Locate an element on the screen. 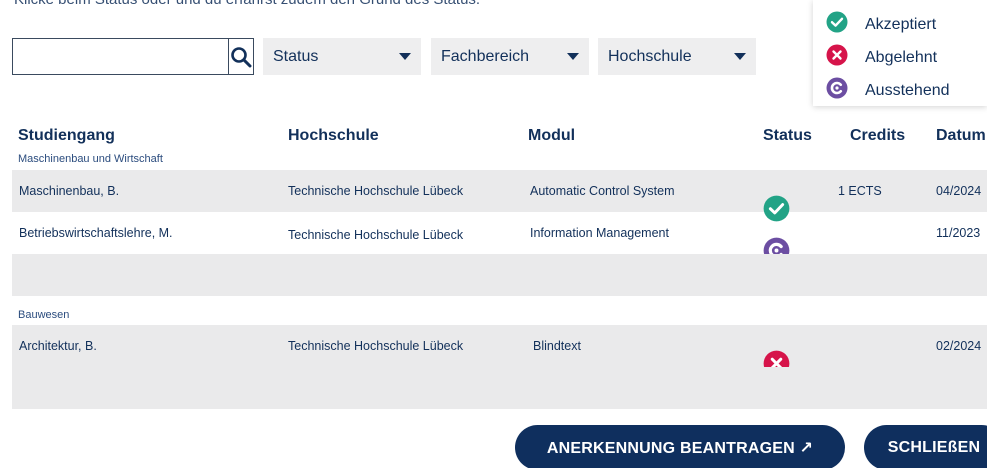  column-header-studiengang: Studiengang is located at coordinates (66, 136).